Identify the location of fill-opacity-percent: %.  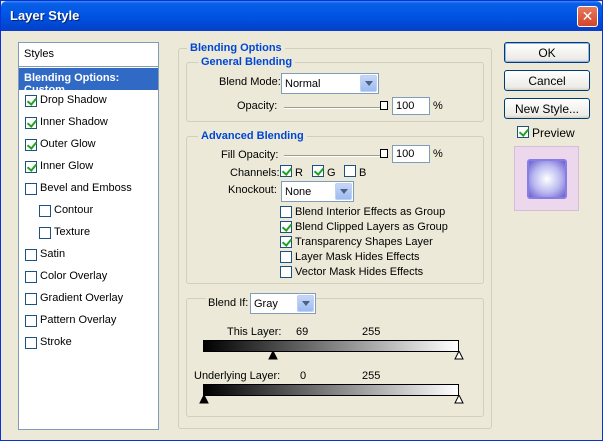
(438, 154).